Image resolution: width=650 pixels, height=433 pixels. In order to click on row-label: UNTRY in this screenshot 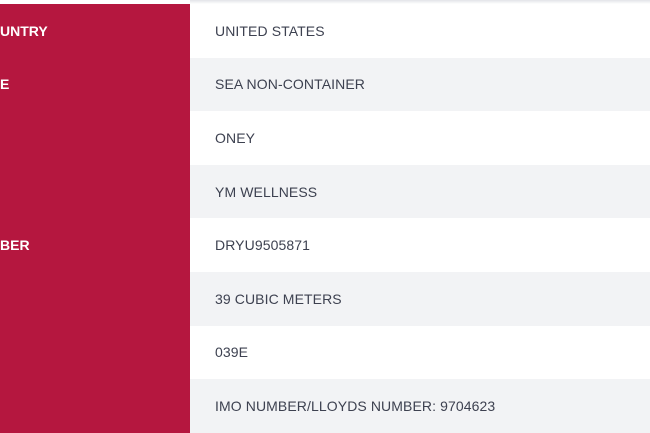, I will do `click(24, 30)`.